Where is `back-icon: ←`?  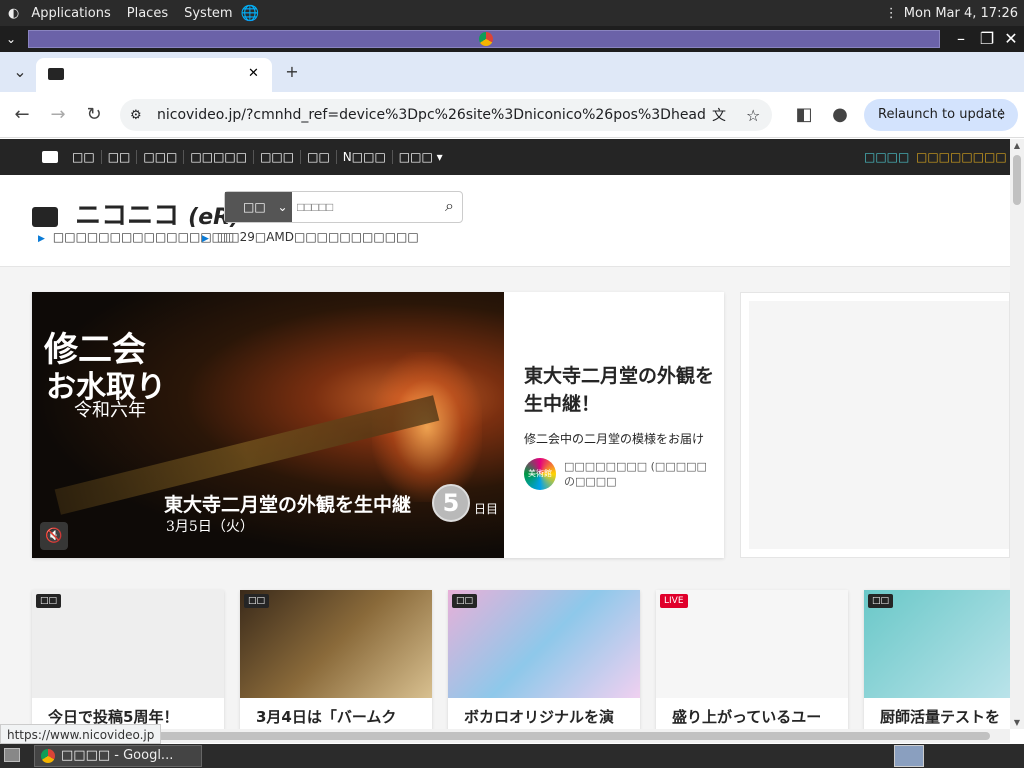
back-icon: ← is located at coordinates (22, 115).